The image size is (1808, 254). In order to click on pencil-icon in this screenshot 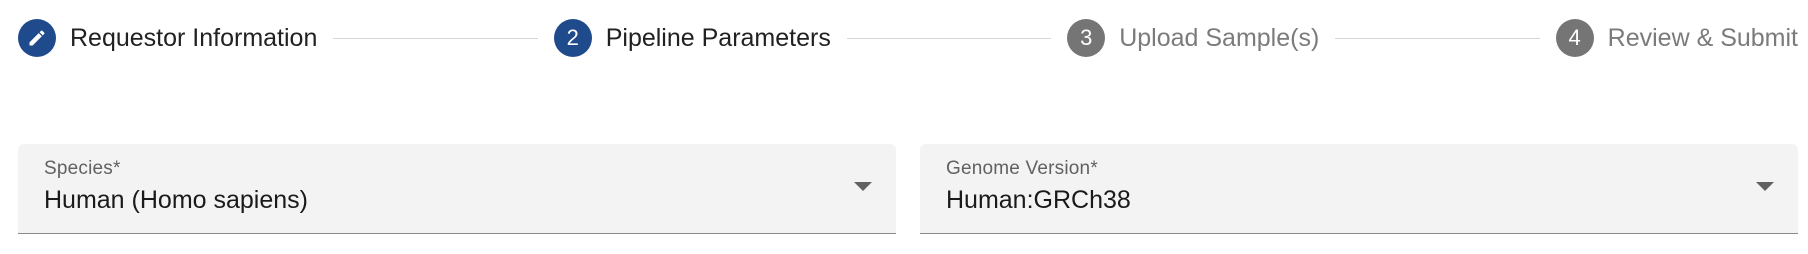, I will do `click(37, 38)`.